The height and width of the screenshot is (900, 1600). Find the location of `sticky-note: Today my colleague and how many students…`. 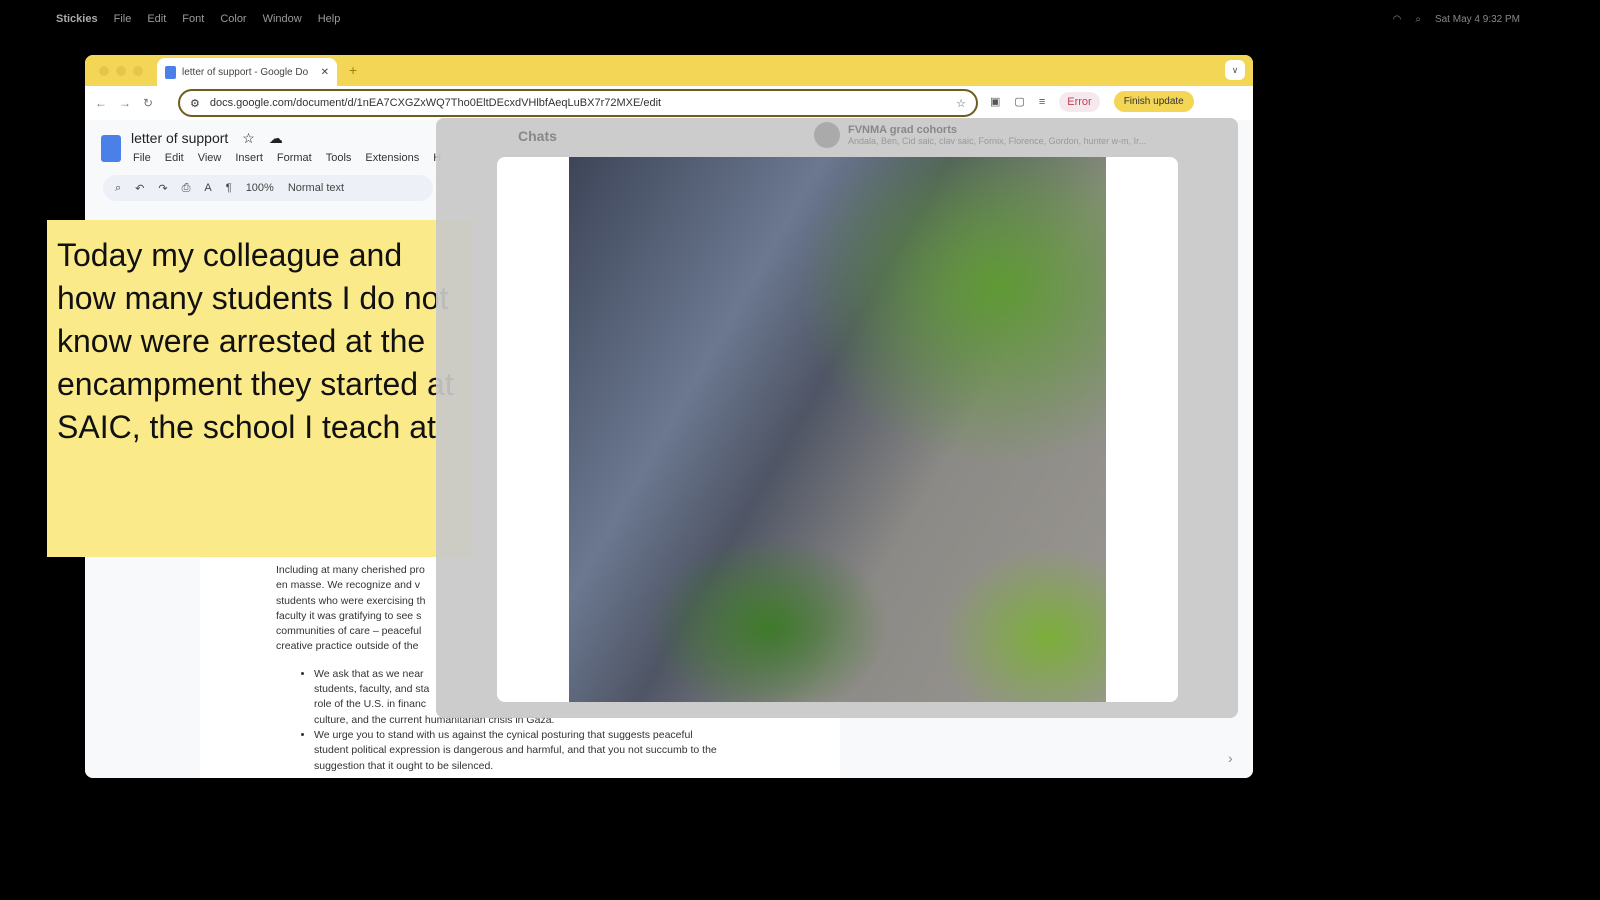

sticky-note: Today my colleague and how many students… is located at coordinates (259, 388).